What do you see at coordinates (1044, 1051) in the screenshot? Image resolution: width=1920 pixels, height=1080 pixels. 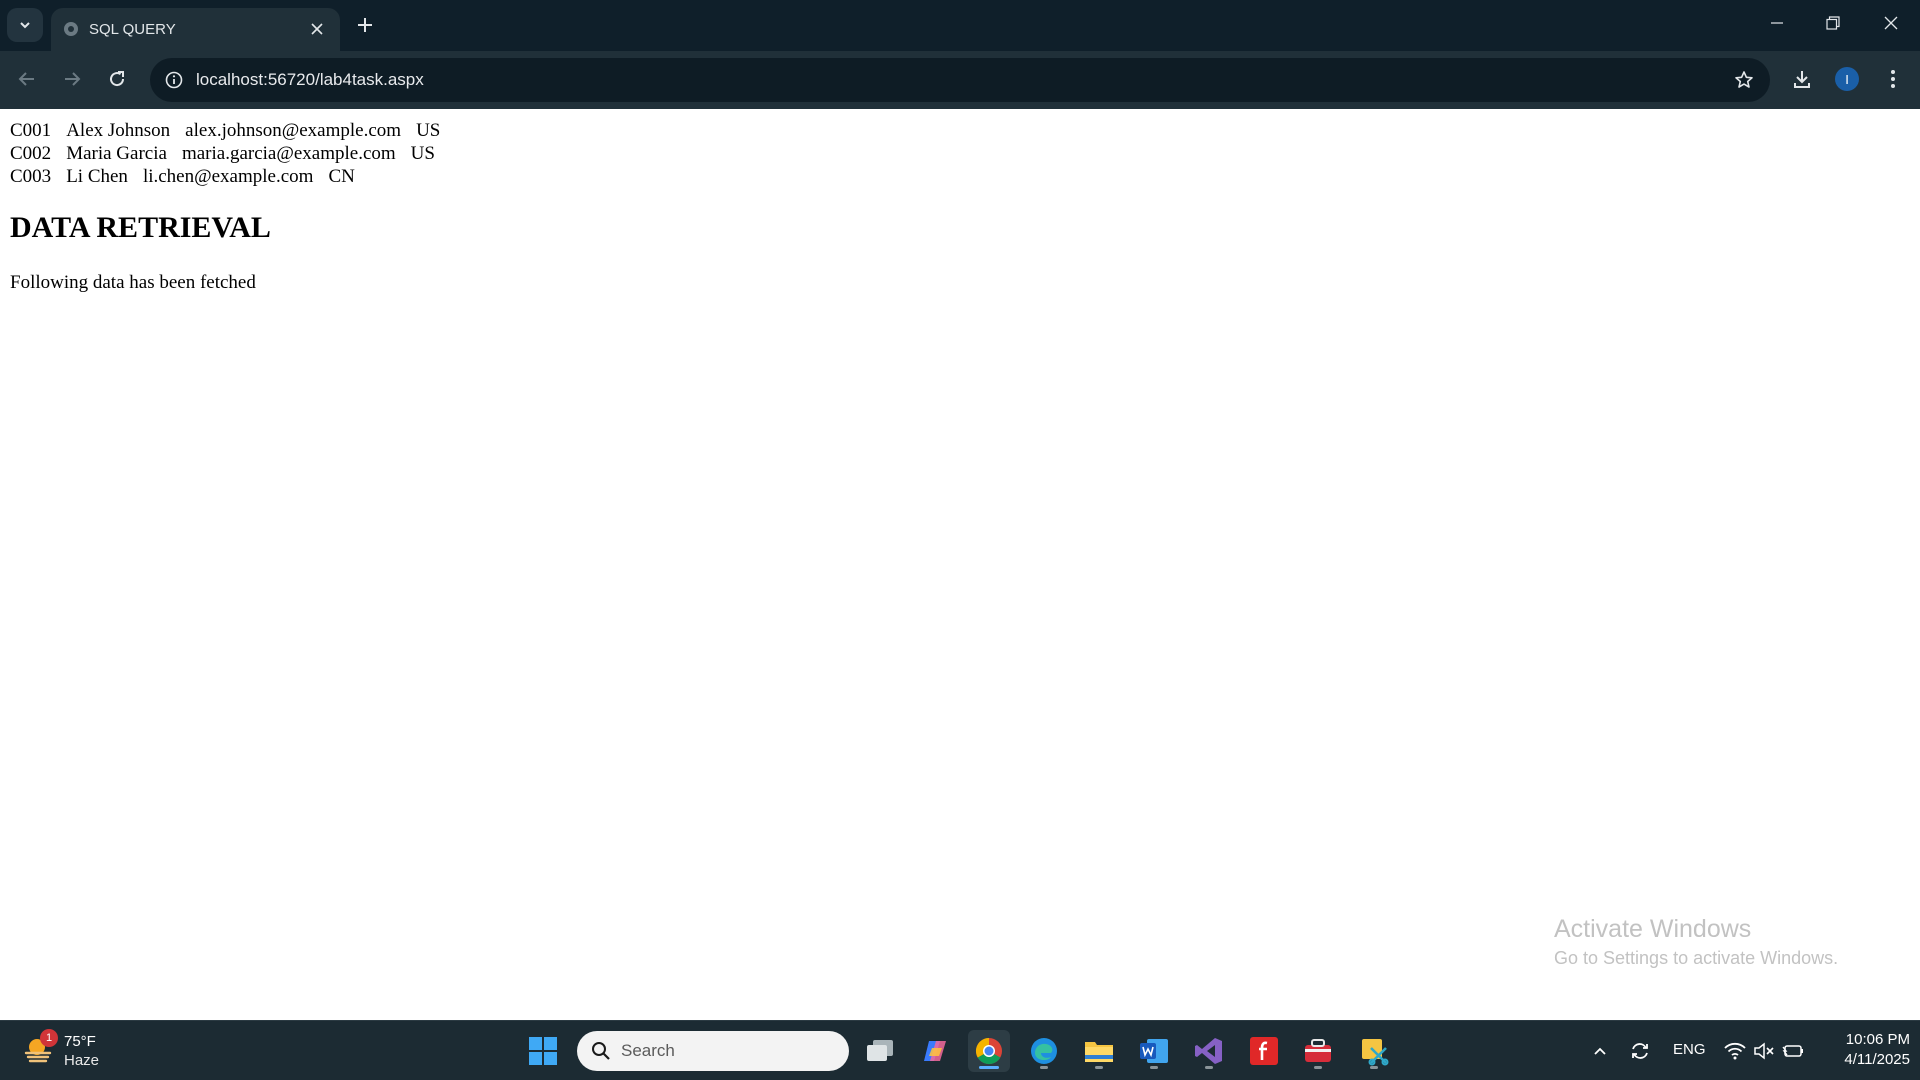 I see `taskbar-edge` at bounding box center [1044, 1051].